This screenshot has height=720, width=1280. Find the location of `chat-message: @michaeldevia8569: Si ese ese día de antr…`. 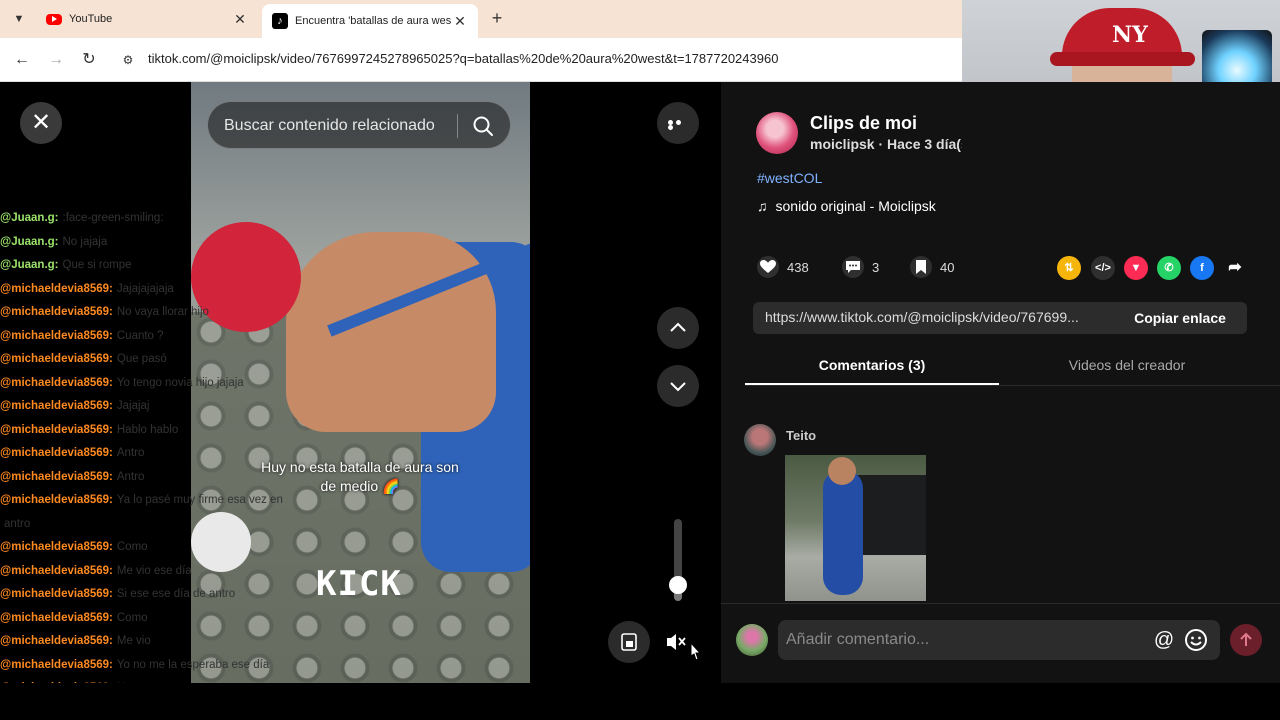

chat-message: @michaeldevia8569: Si ese ese día de antr… is located at coordinates (165, 600).